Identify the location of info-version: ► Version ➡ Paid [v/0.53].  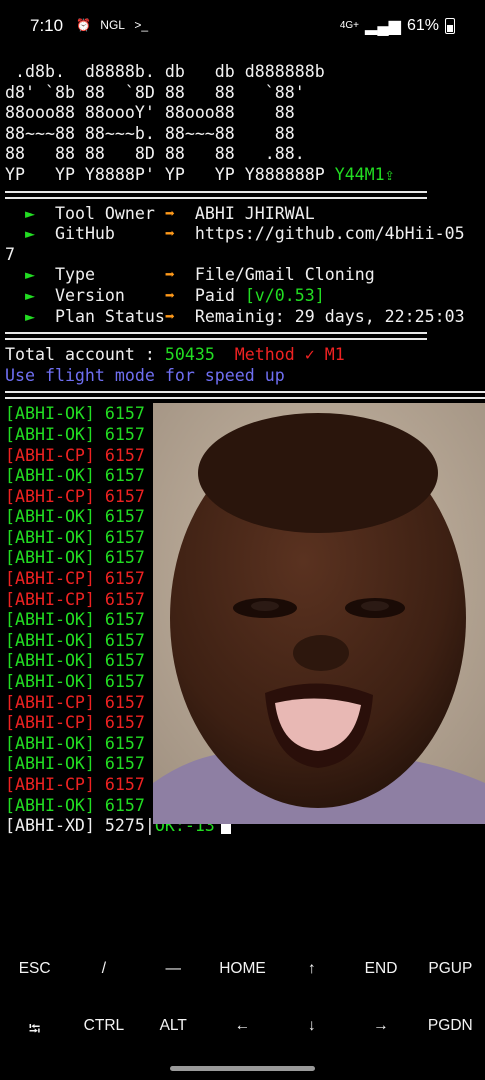
(245, 296).